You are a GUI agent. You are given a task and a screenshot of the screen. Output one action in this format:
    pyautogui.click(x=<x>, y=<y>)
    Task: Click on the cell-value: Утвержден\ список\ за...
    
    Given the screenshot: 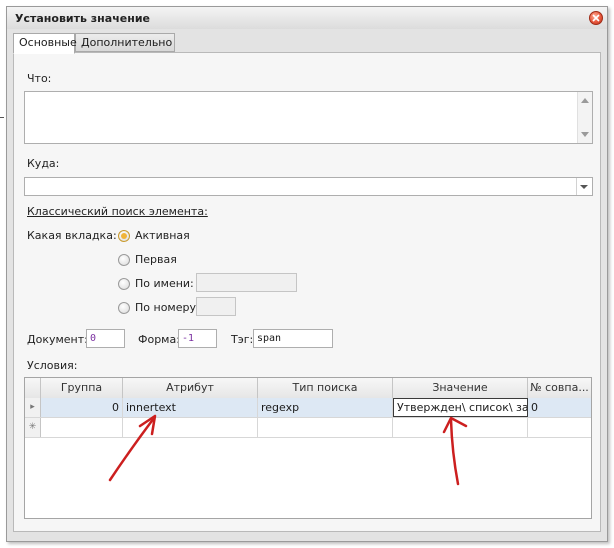 What is the action you would take?
    pyautogui.click(x=460, y=407)
    